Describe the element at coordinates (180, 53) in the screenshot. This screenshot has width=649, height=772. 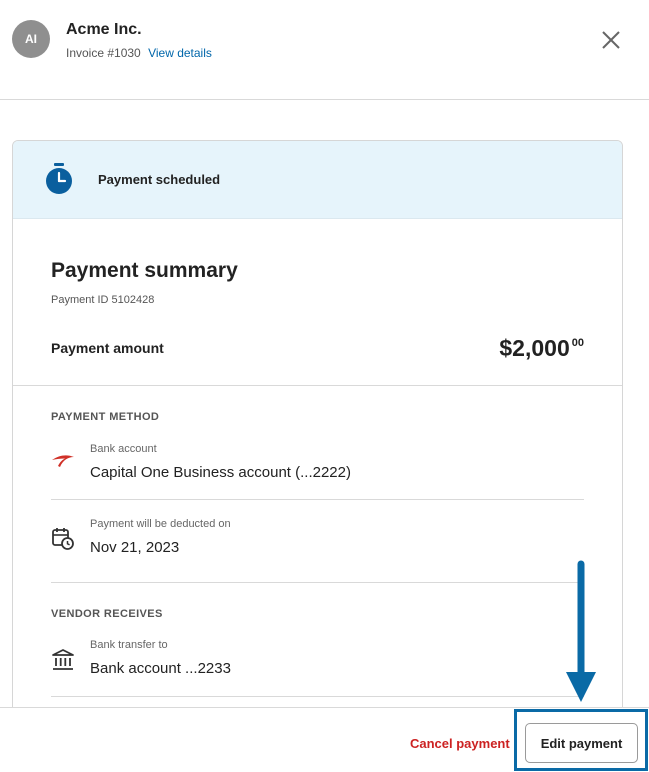
I see `view-details-link: View details` at that location.